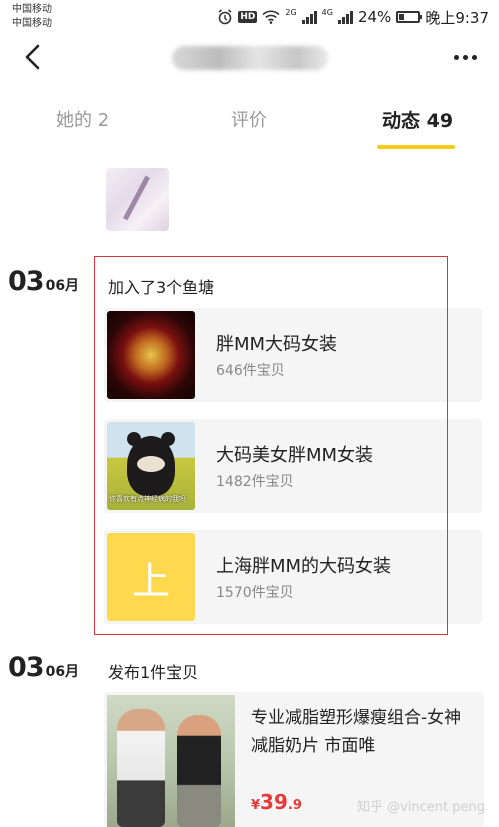 The height and width of the screenshot is (827, 499). I want to click on back-button, so click(33, 57).